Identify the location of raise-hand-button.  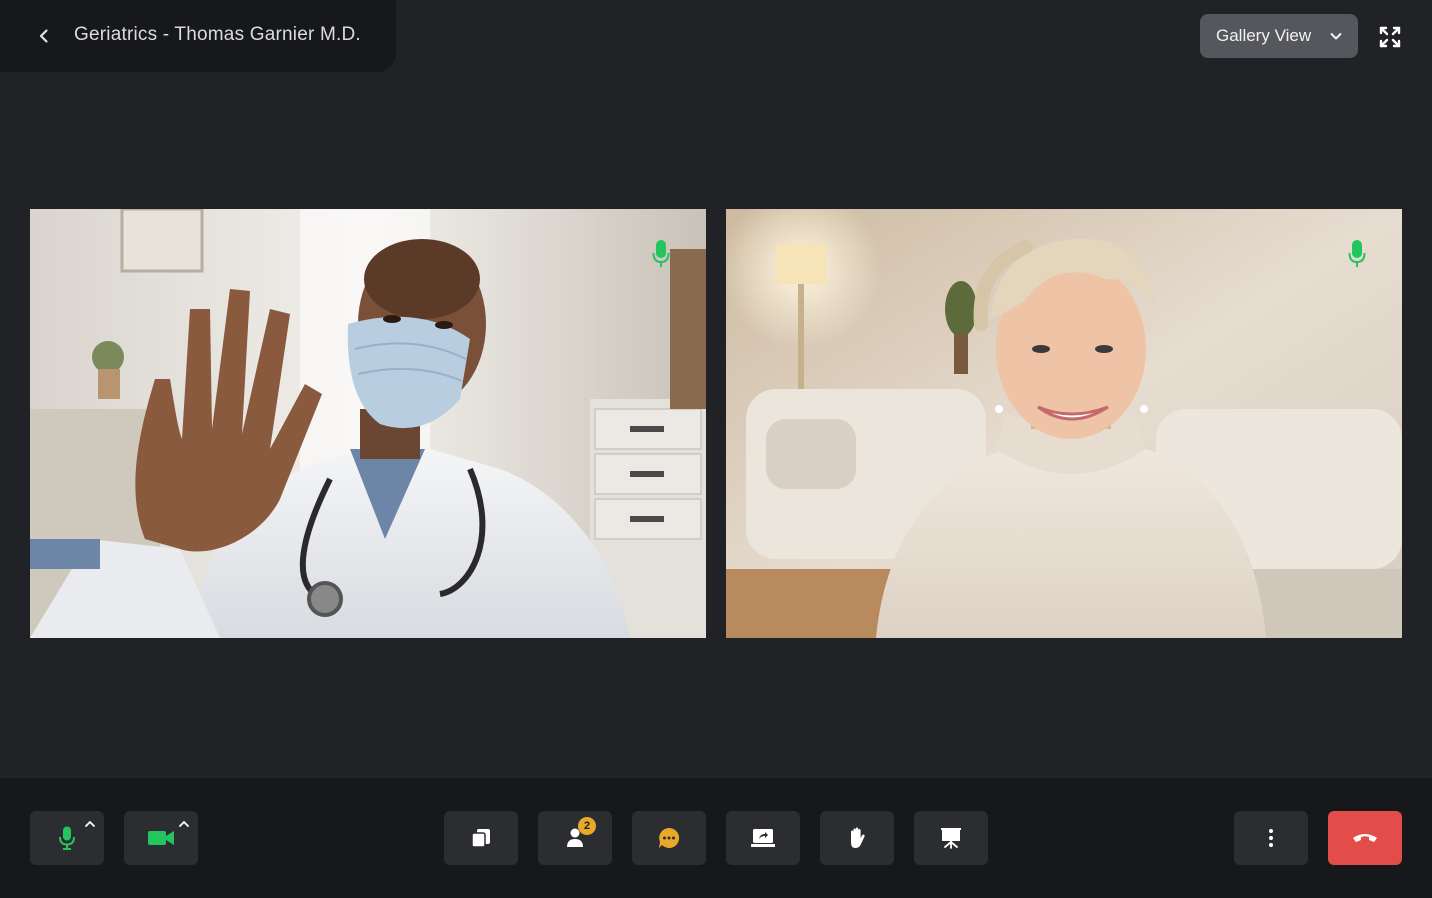
(857, 838).